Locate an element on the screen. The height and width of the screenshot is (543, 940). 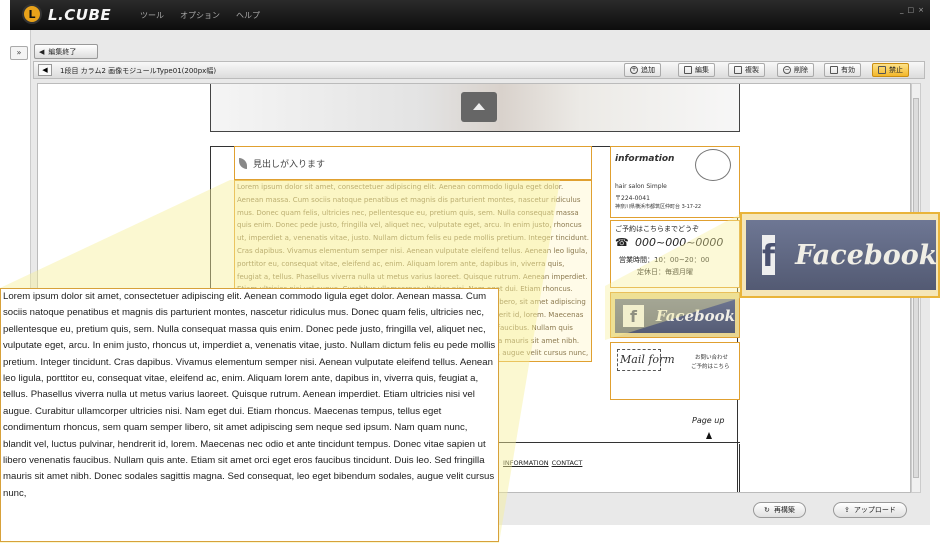
copy-icon is located at coordinates (738, 70).